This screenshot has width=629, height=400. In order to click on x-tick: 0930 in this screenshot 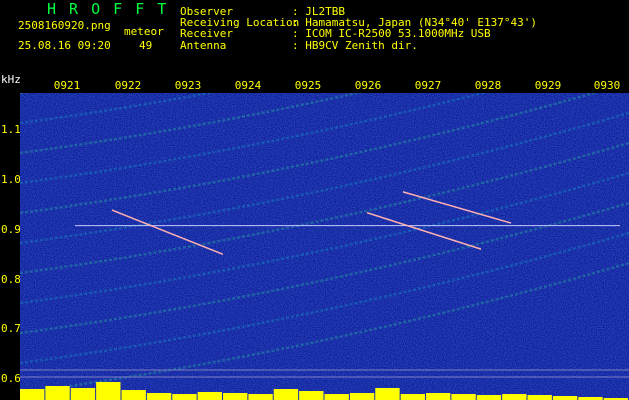, I will do `click(607, 85)`.